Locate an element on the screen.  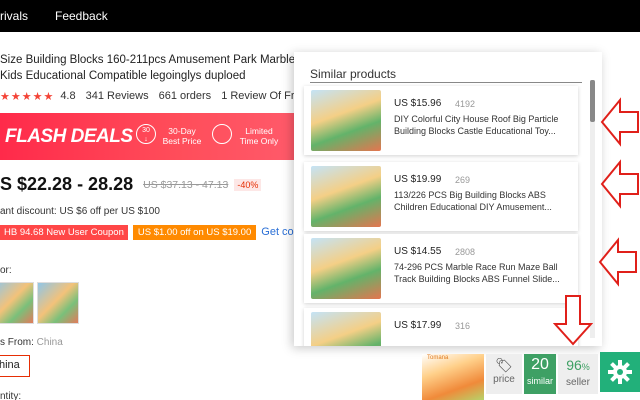
ships-from-value: China is located at coordinates (49, 342).